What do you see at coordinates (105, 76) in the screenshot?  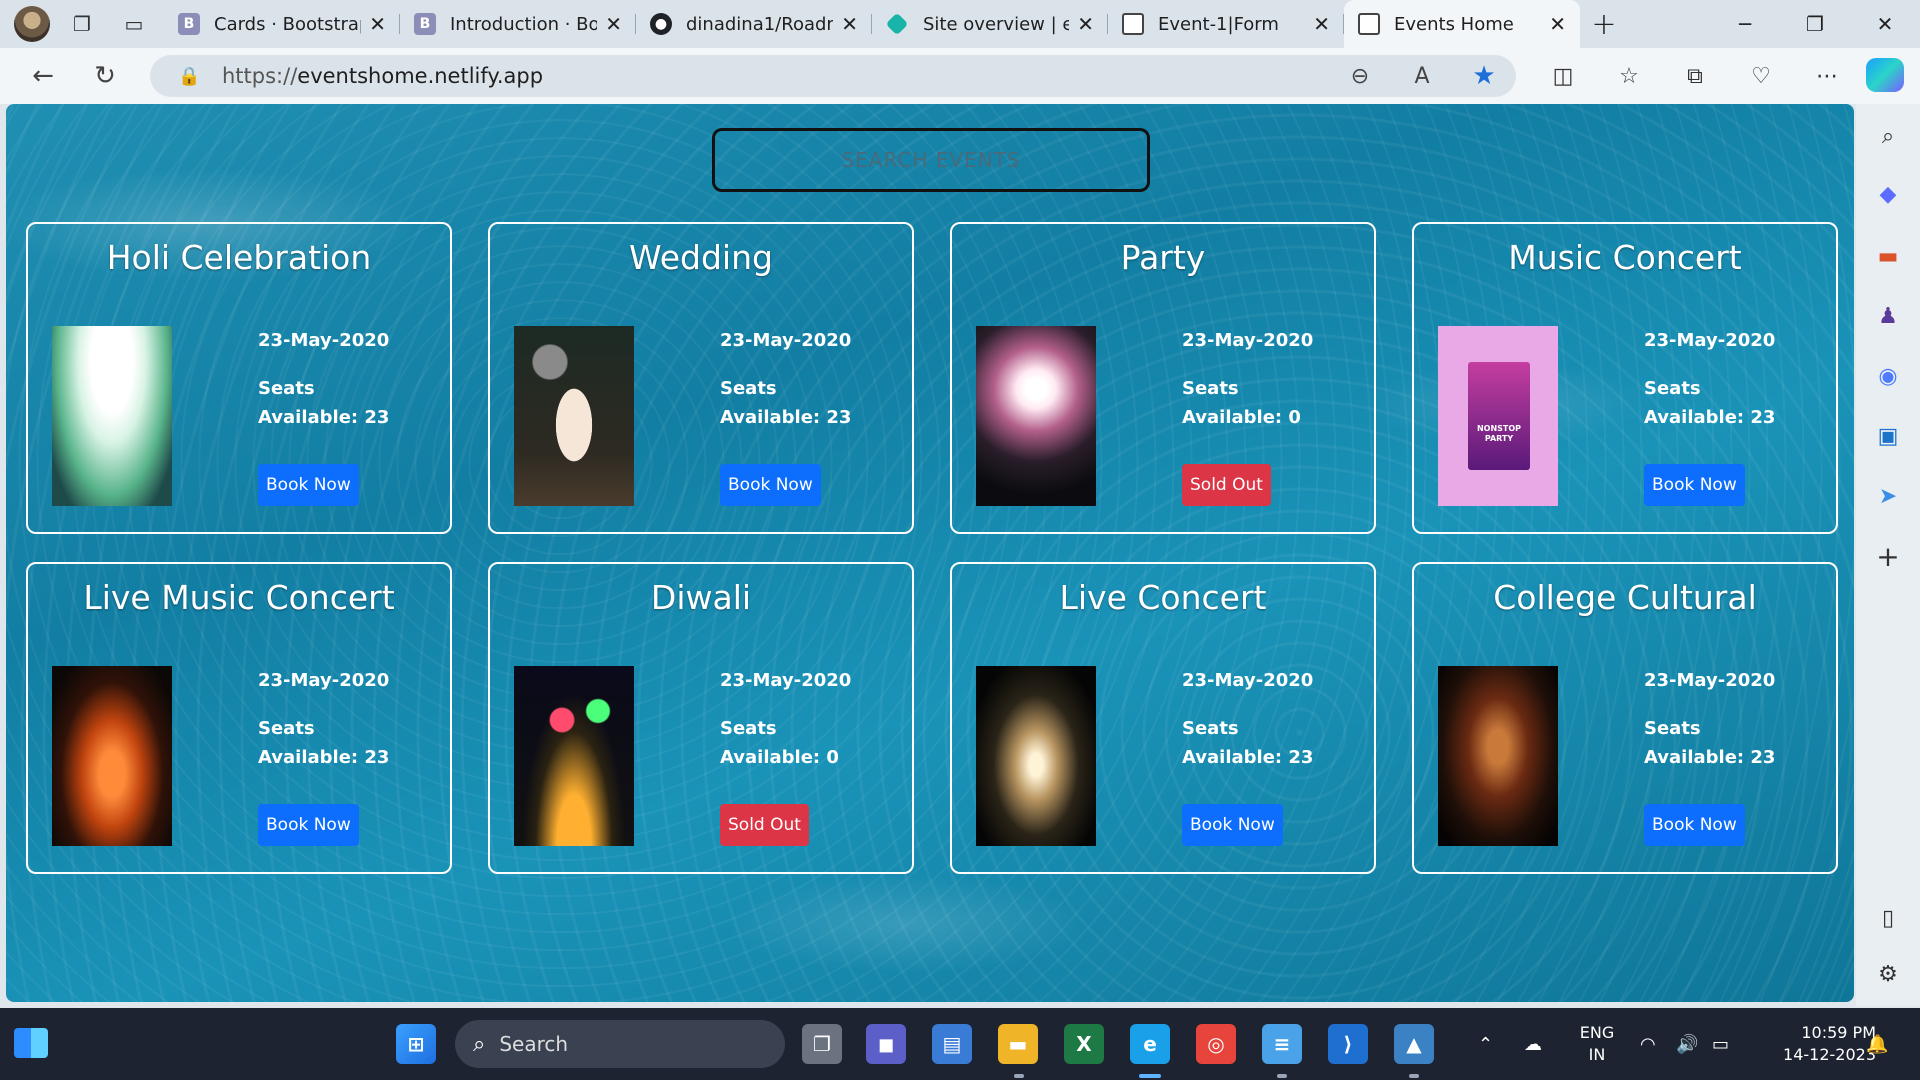 I see `refresh-icon: ↻` at bounding box center [105, 76].